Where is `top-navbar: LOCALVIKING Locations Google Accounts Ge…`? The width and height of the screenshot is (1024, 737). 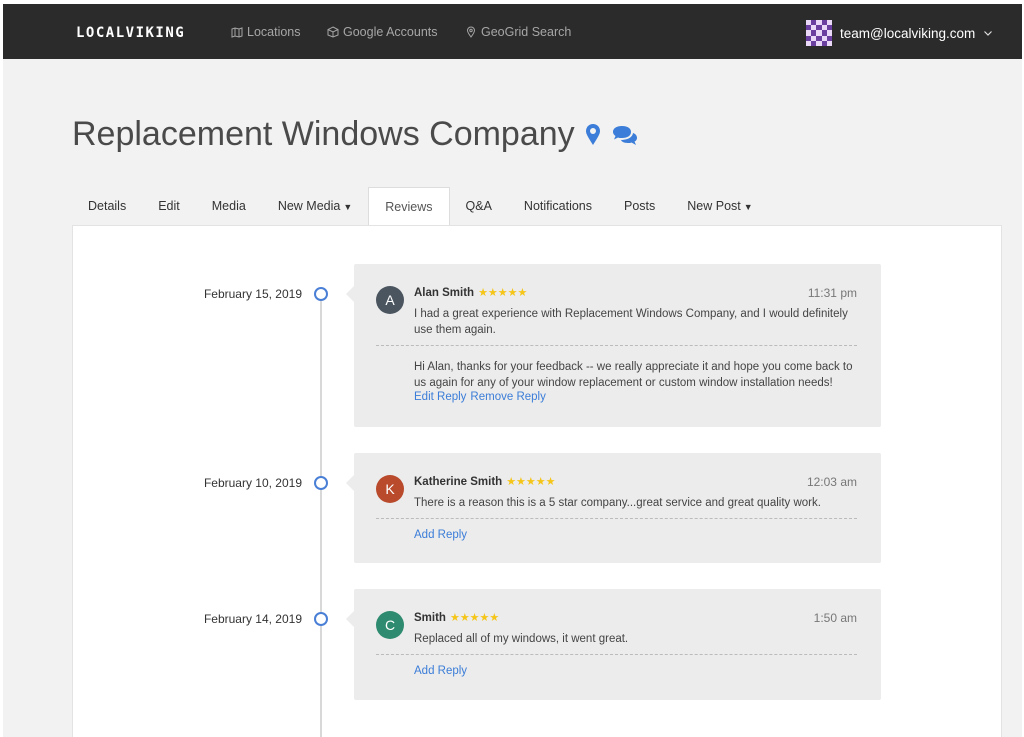 top-navbar: LOCALVIKING Locations Google Accounts Ge… is located at coordinates (512, 31).